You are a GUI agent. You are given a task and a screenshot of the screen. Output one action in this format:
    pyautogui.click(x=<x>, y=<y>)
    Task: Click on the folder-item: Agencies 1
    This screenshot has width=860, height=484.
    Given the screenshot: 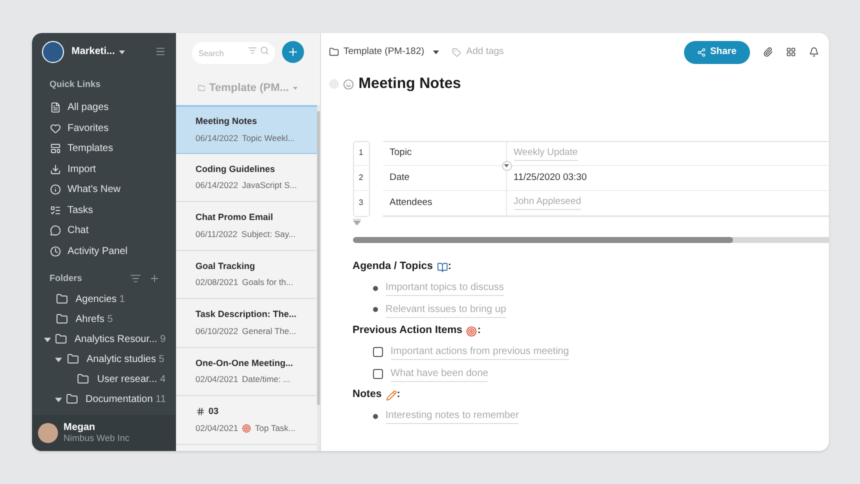 What is the action you would take?
    pyautogui.click(x=100, y=299)
    